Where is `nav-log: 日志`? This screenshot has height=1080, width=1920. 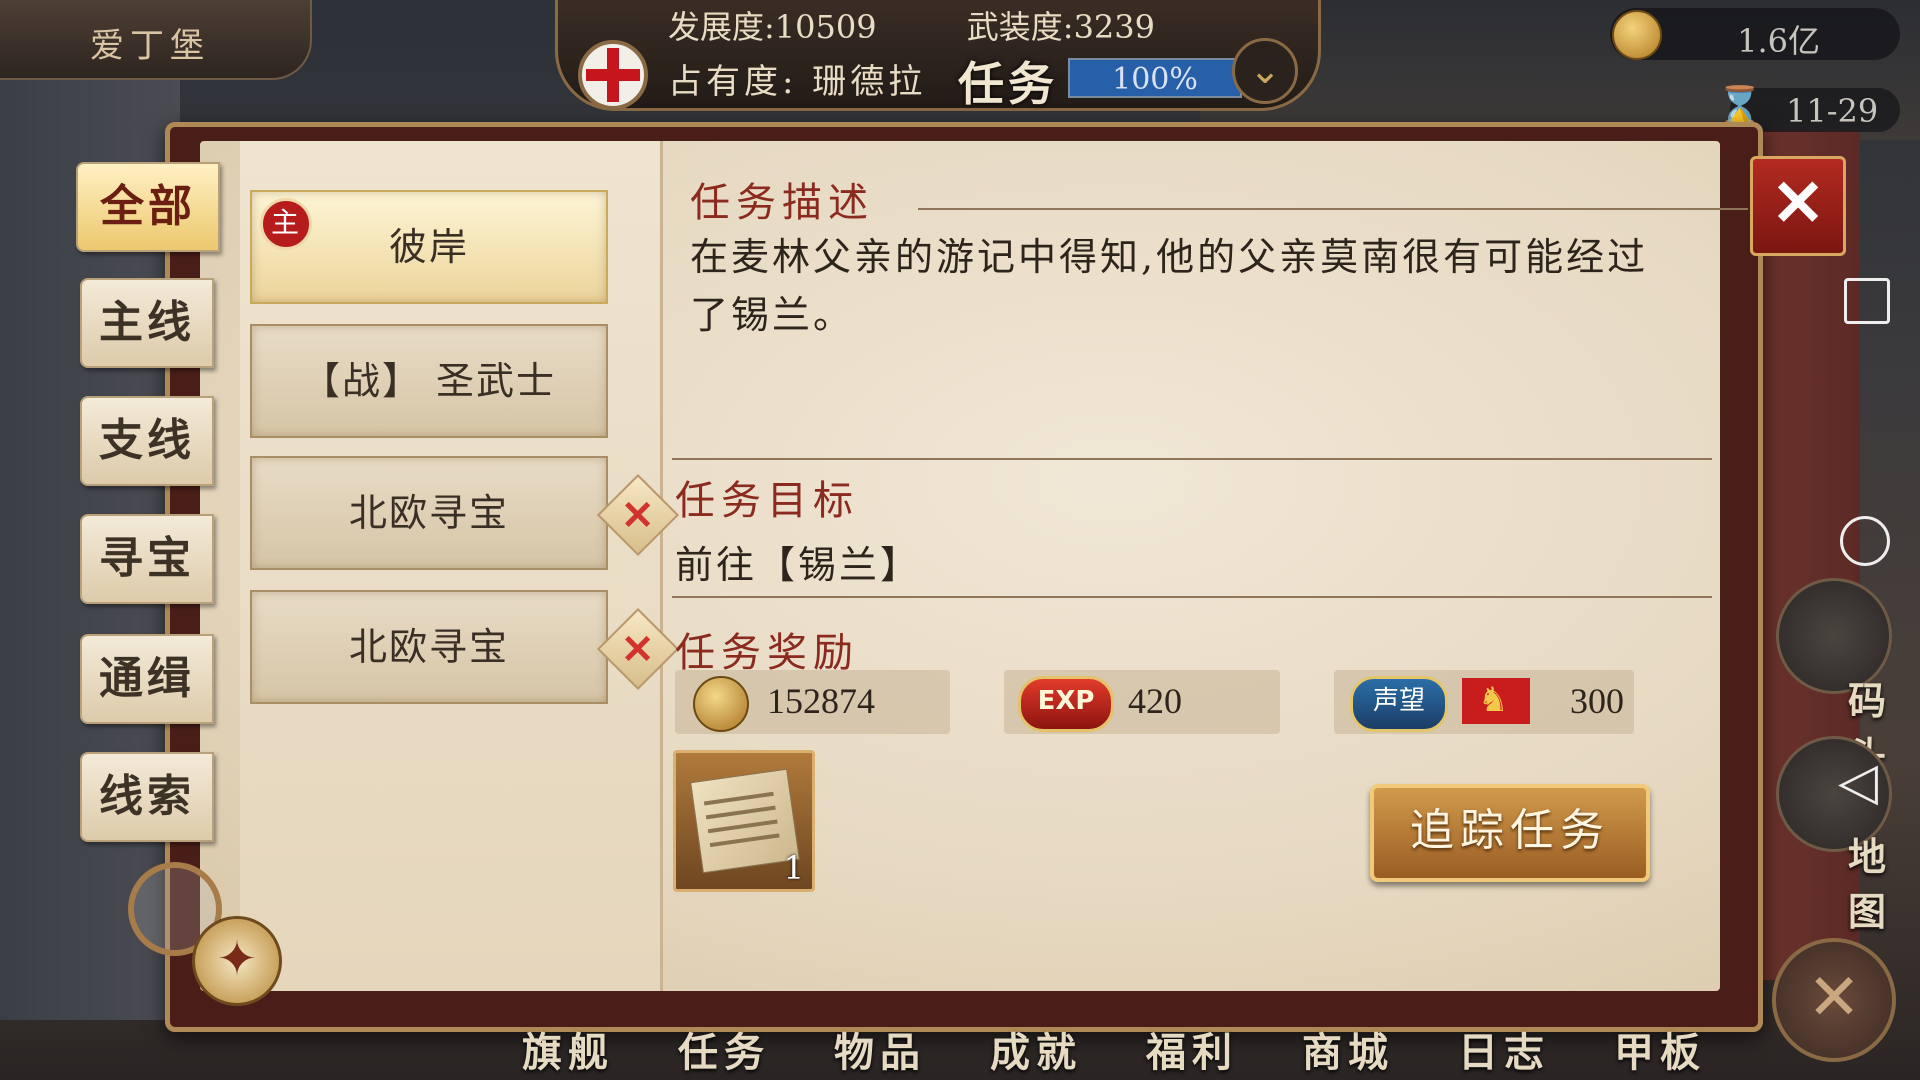 nav-log: 日志 is located at coordinates (1504, 1049).